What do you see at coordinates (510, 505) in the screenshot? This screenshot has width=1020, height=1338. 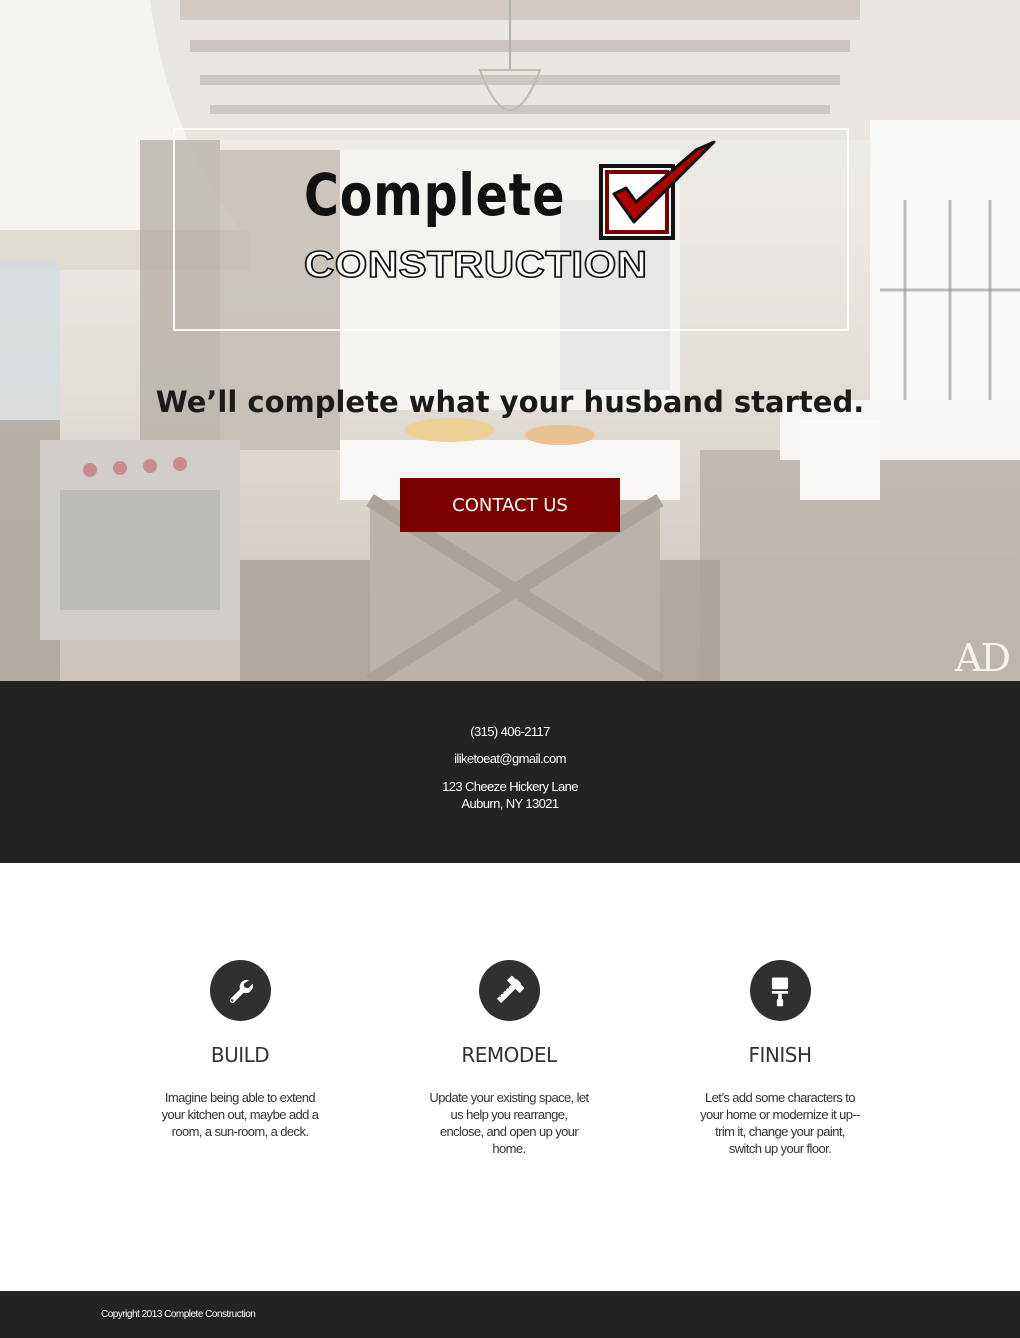 I see `contact-us-button: CONTACT US` at bounding box center [510, 505].